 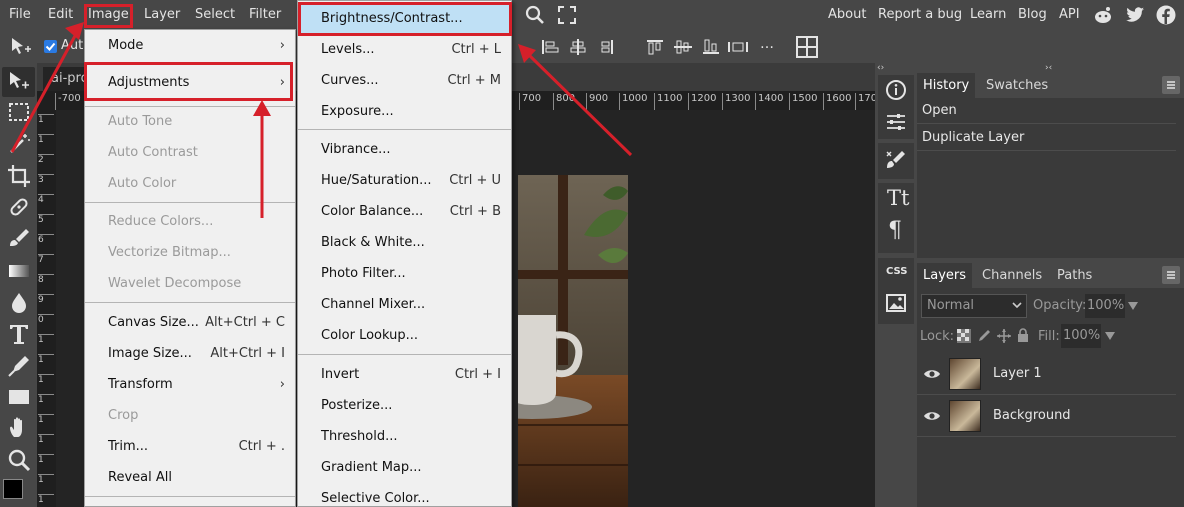 What do you see at coordinates (404, 180) in the screenshot?
I see `menu-item-hue-saturation: Hue/Saturation... Ctrl + U` at bounding box center [404, 180].